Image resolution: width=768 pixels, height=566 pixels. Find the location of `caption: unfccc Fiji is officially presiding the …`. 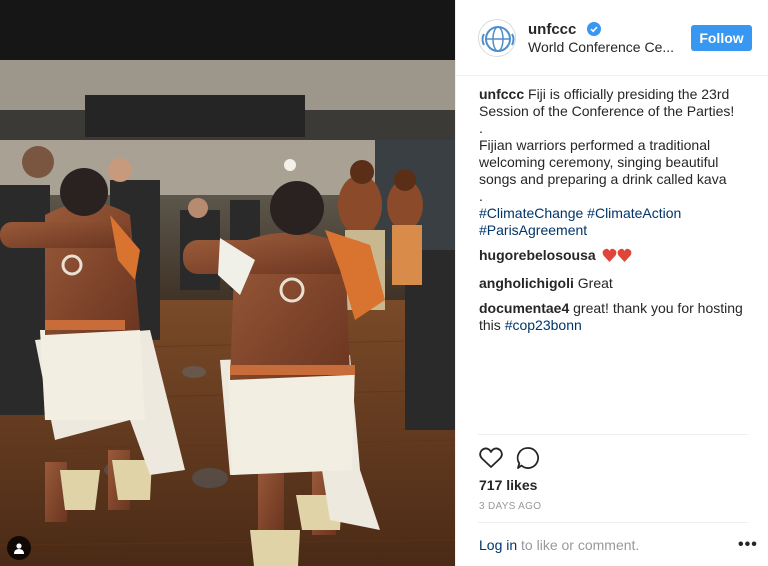

caption: unfccc Fiji is officially presiding the … is located at coordinates (616, 162).